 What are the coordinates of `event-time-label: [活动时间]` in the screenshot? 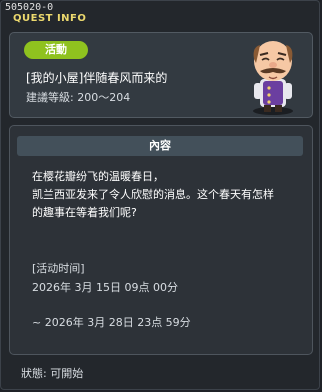 It's located at (58, 268).